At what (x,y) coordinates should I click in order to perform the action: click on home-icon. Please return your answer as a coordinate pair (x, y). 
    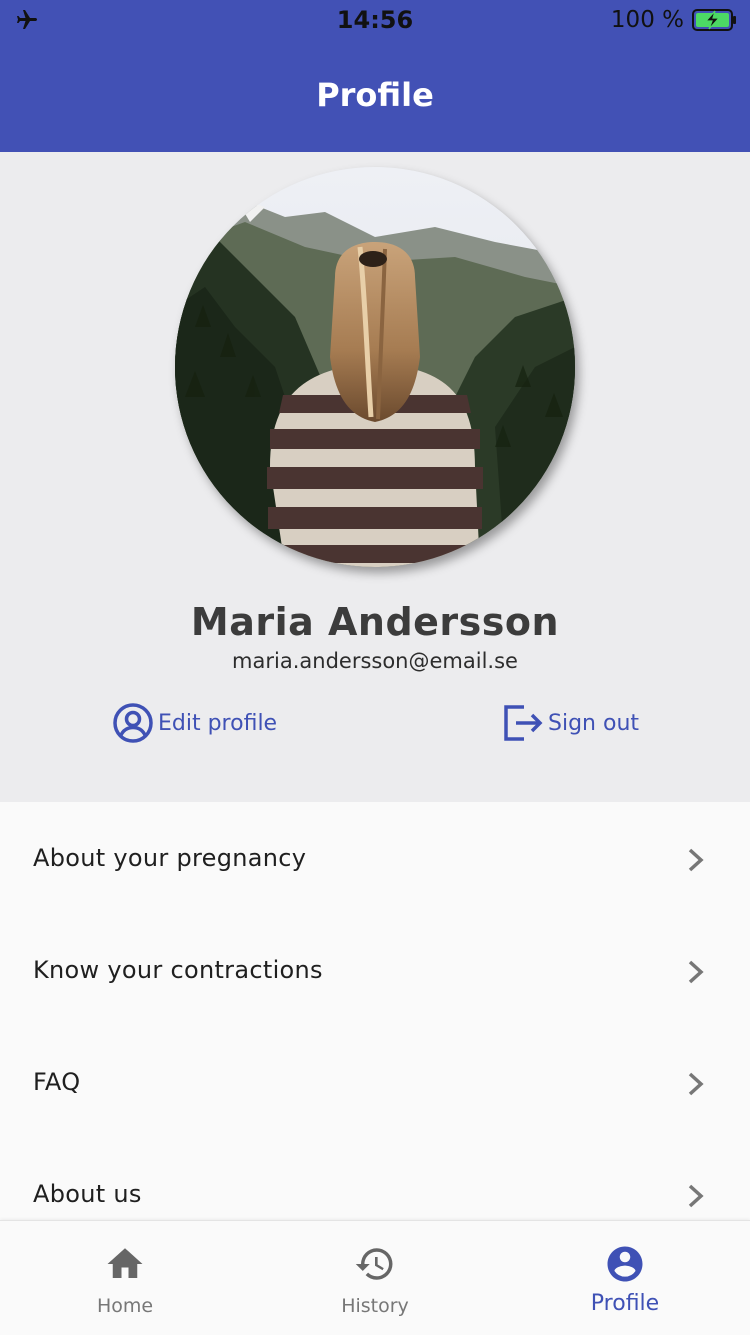
    Looking at the image, I should click on (125, 1263).